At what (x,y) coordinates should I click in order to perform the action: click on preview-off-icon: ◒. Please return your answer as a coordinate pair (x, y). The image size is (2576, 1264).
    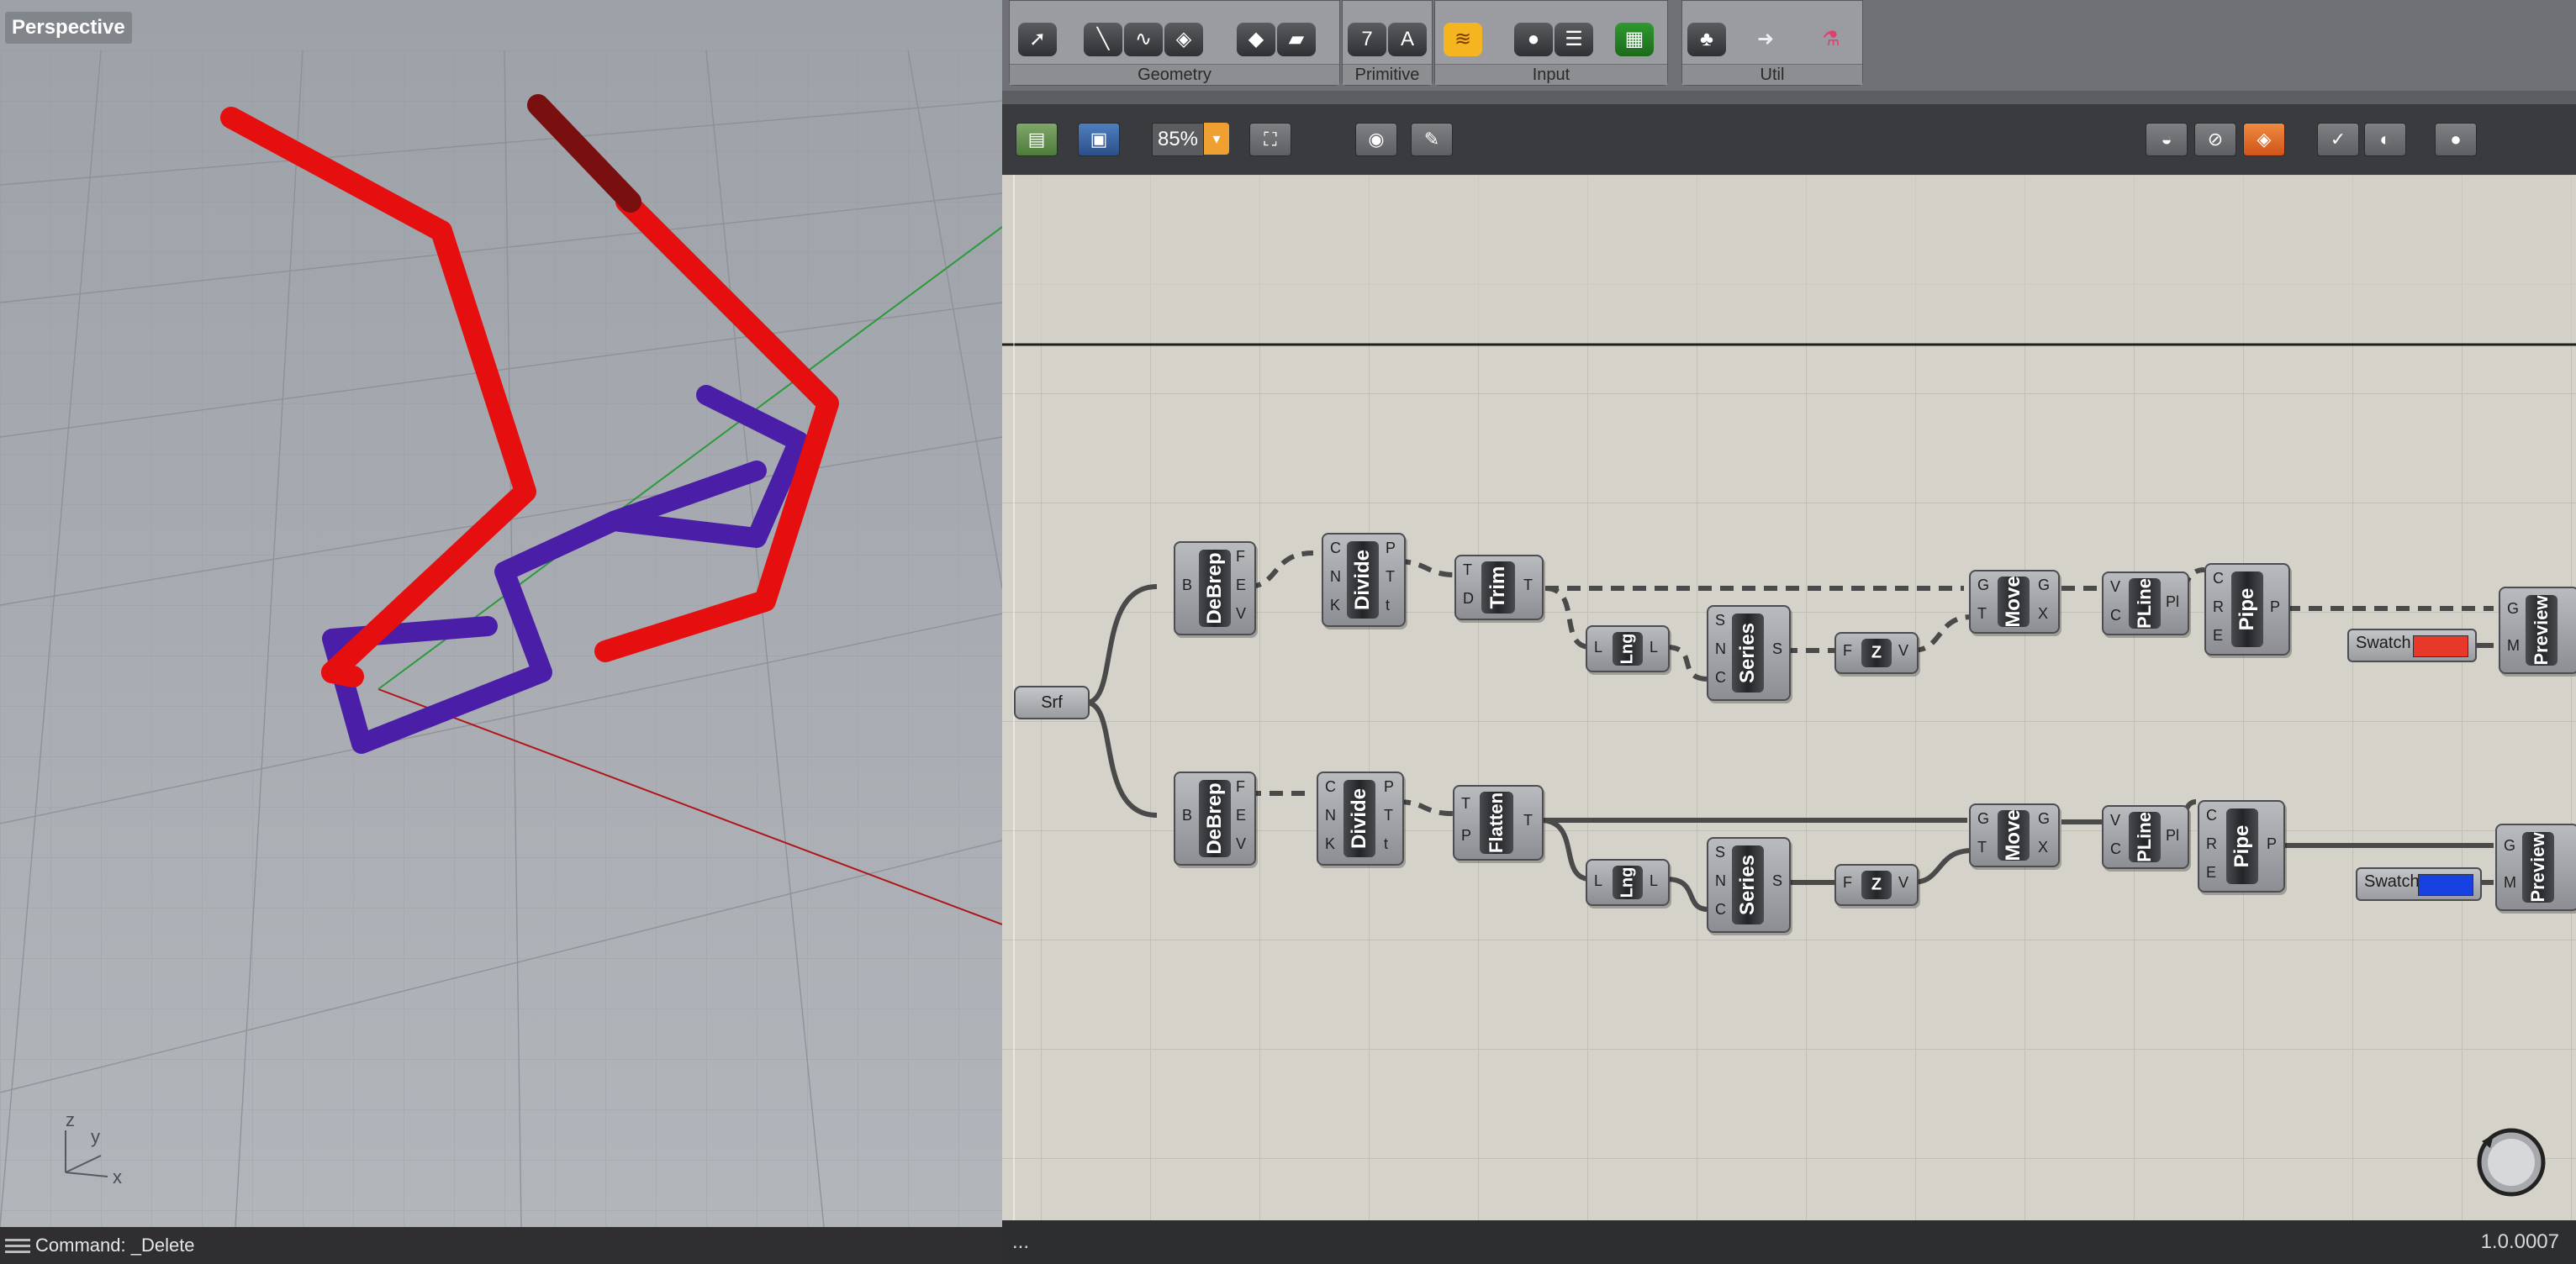
    Looking at the image, I should click on (2167, 139).